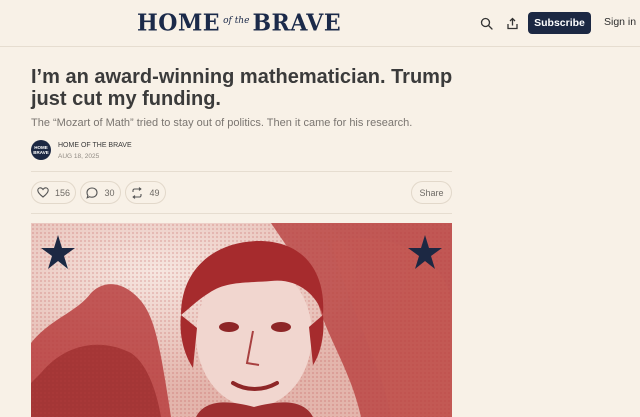  What do you see at coordinates (100, 192) in the screenshot?
I see `comment-button: 30` at bounding box center [100, 192].